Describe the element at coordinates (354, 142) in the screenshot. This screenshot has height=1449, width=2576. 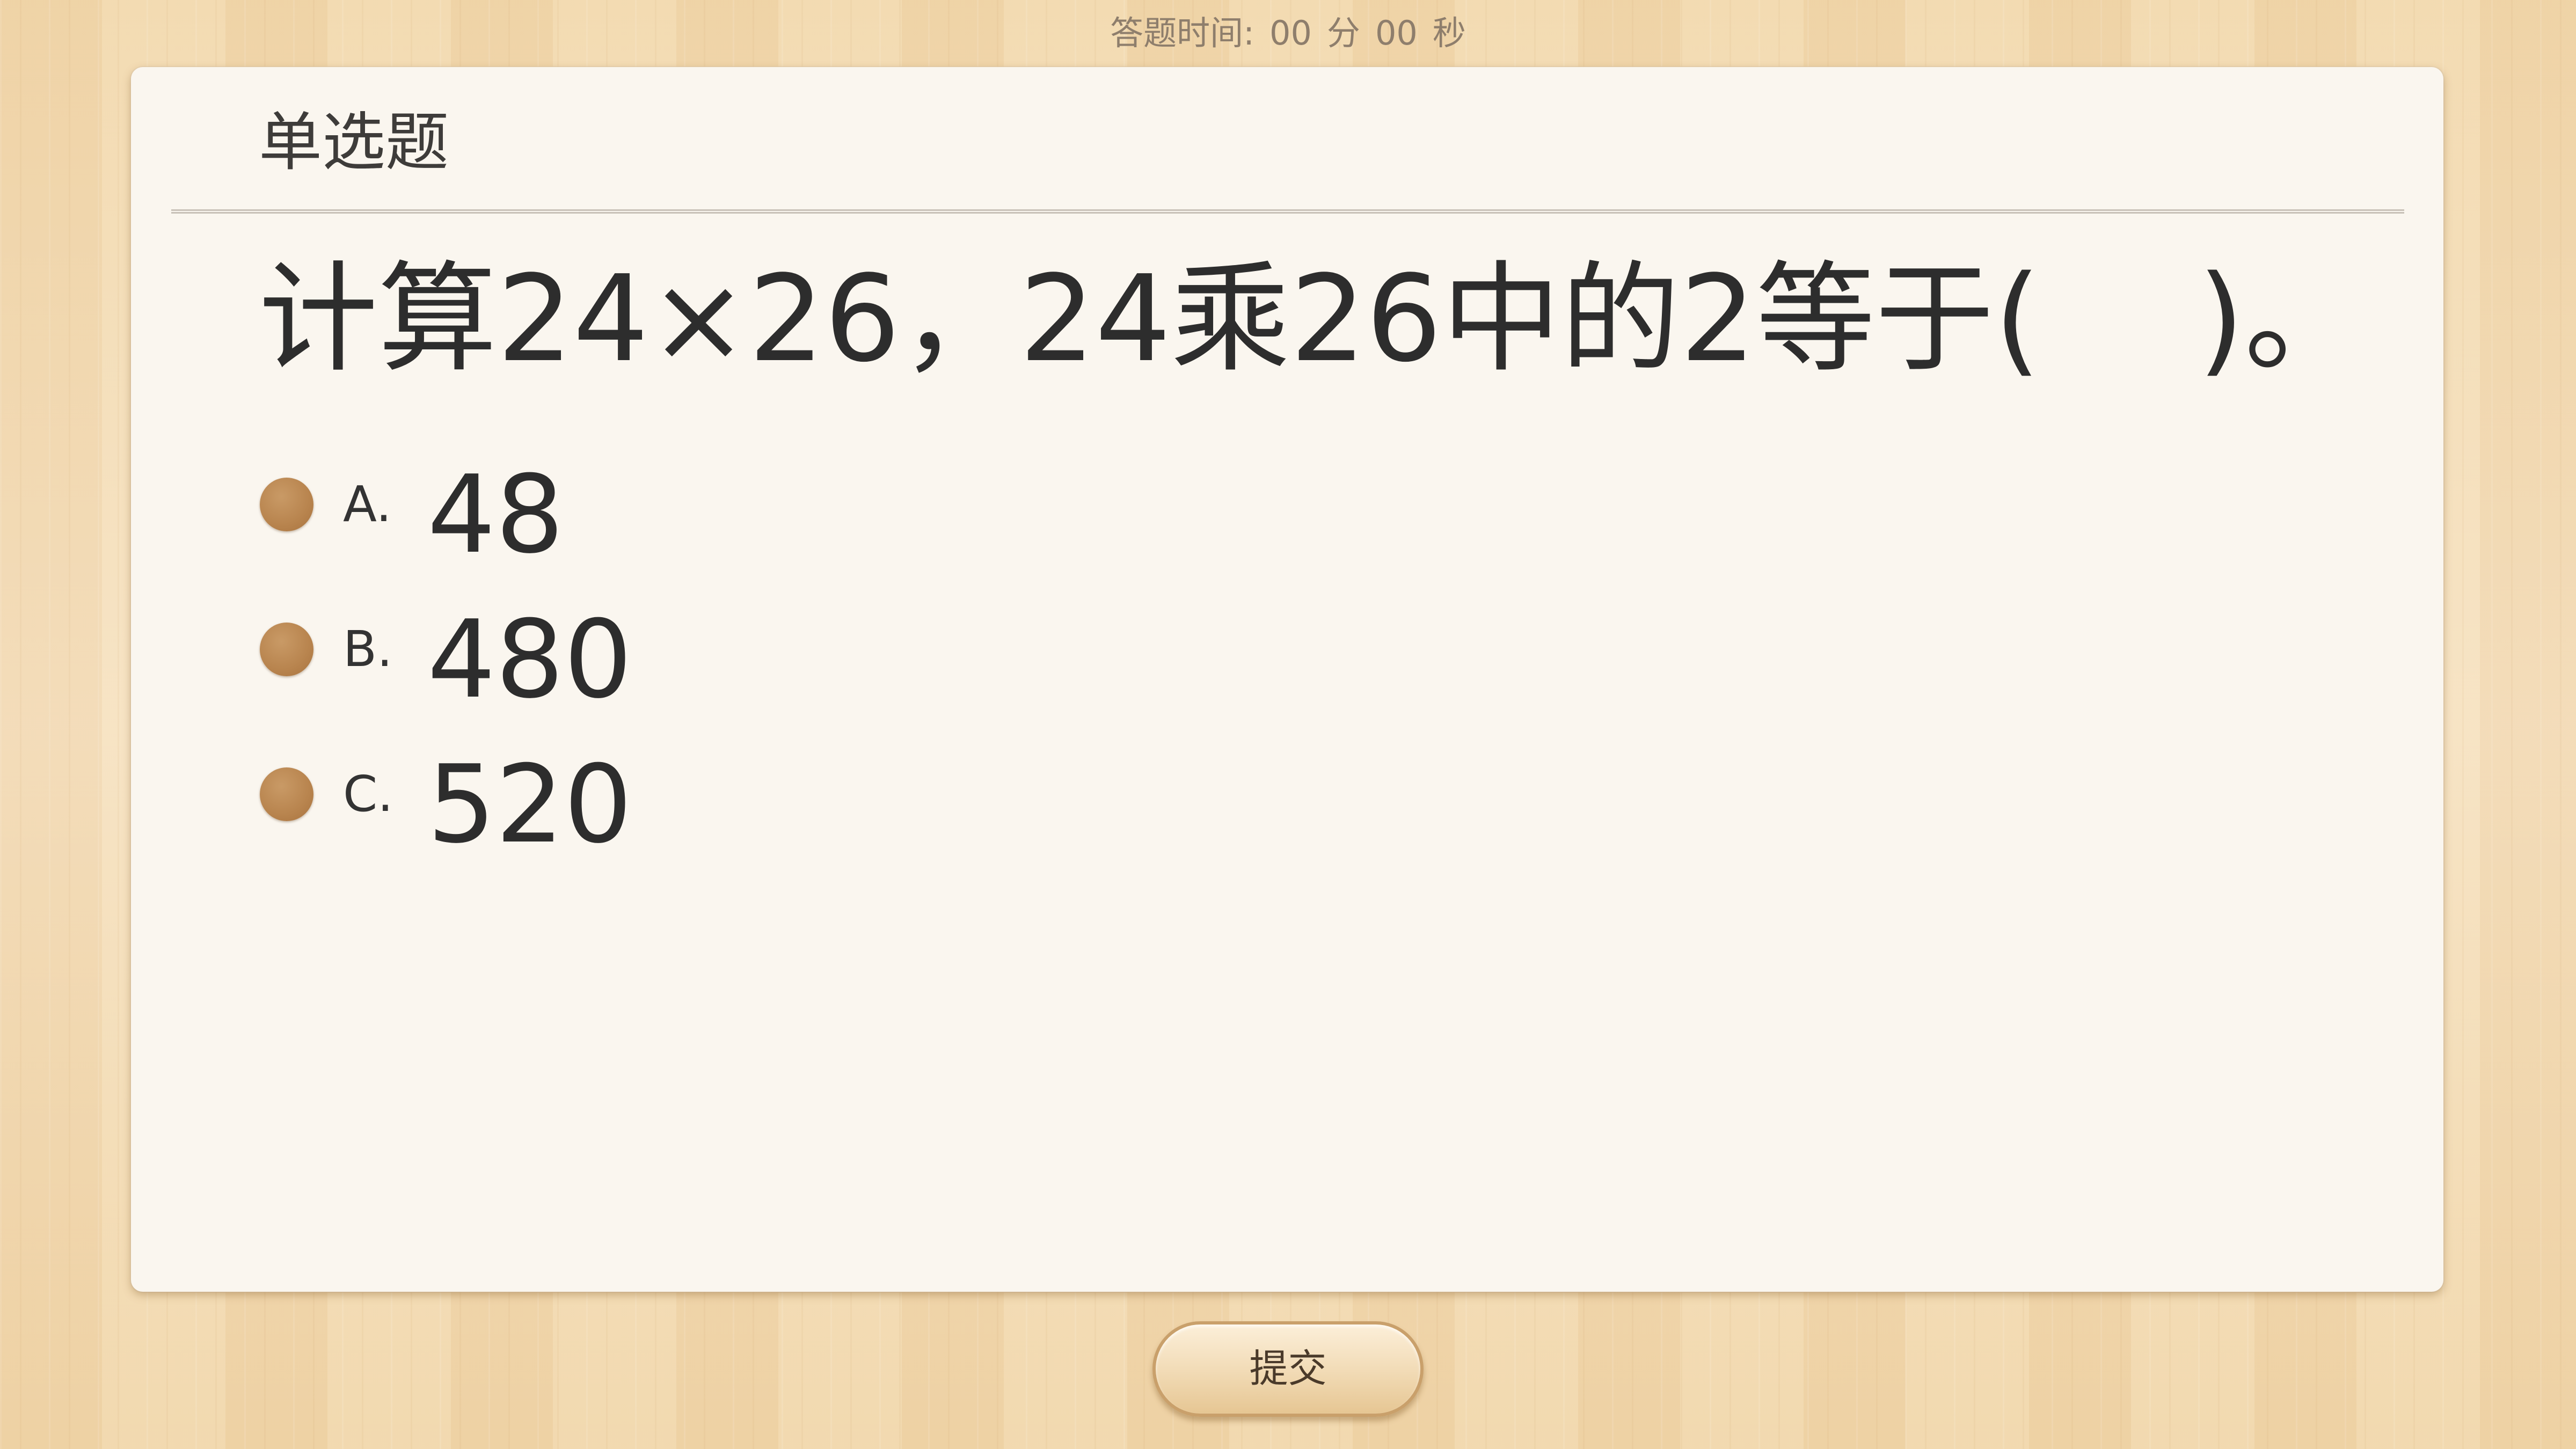
I see `question-type-label: 单选题` at that location.